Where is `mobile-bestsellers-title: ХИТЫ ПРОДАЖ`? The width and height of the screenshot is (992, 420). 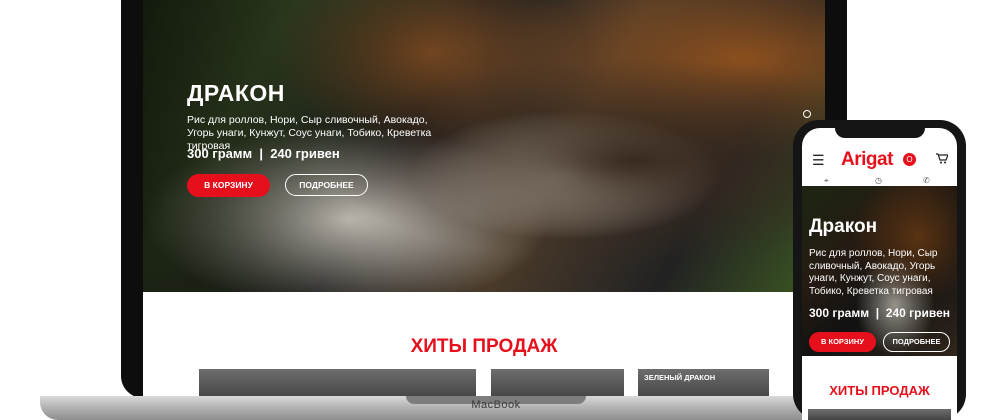
mobile-bestsellers-title: ХИТЫ ПРОДАЖ is located at coordinates (879, 390).